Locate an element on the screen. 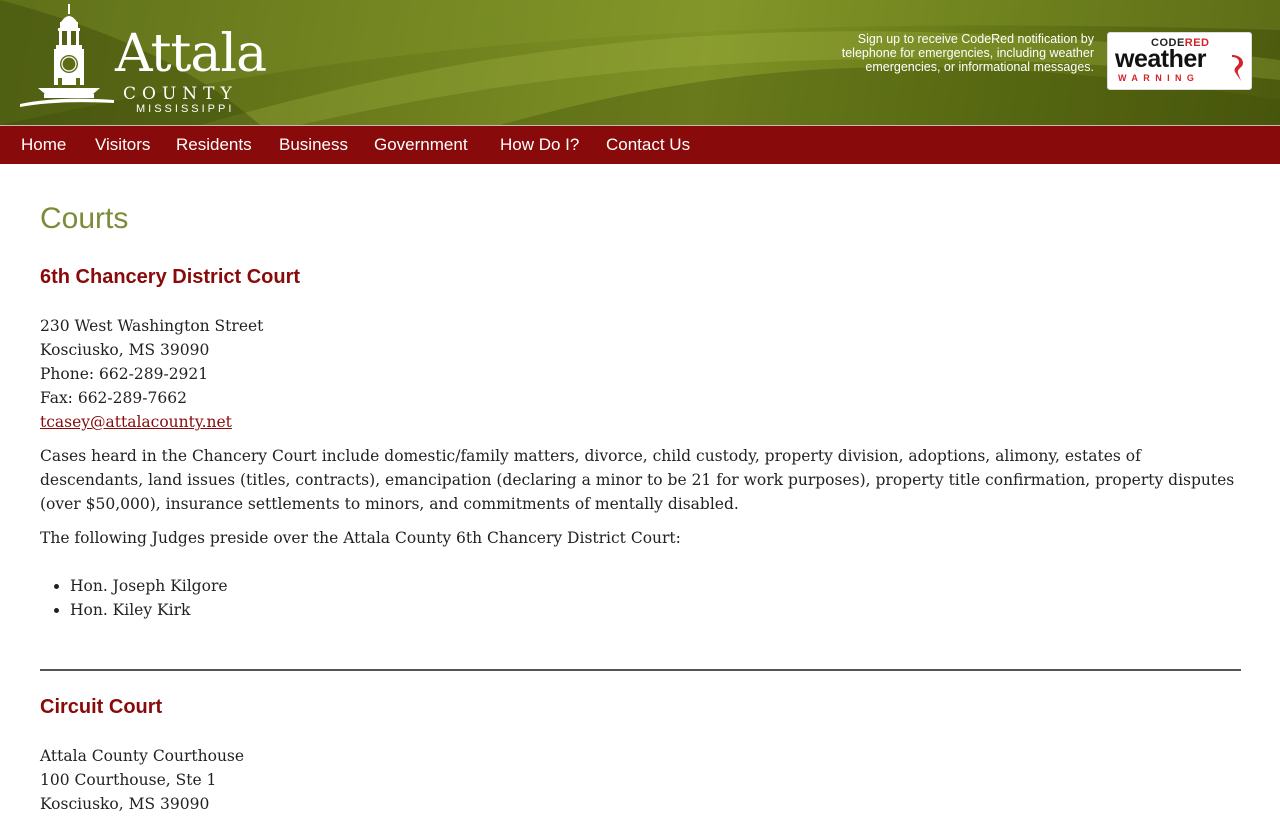 The width and height of the screenshot is (1280, 816). nav-item-home: Home is located at coordinates (43, 145).